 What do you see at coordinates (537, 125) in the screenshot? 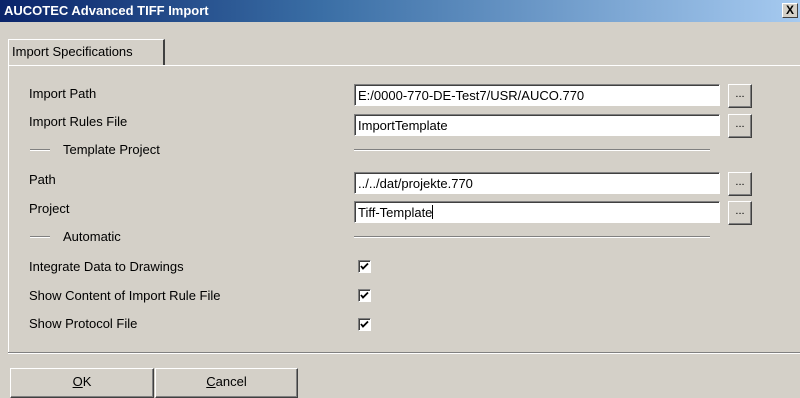
I see `import-rules-file-input: ImportTemplate` at bounding box center [537, 125].